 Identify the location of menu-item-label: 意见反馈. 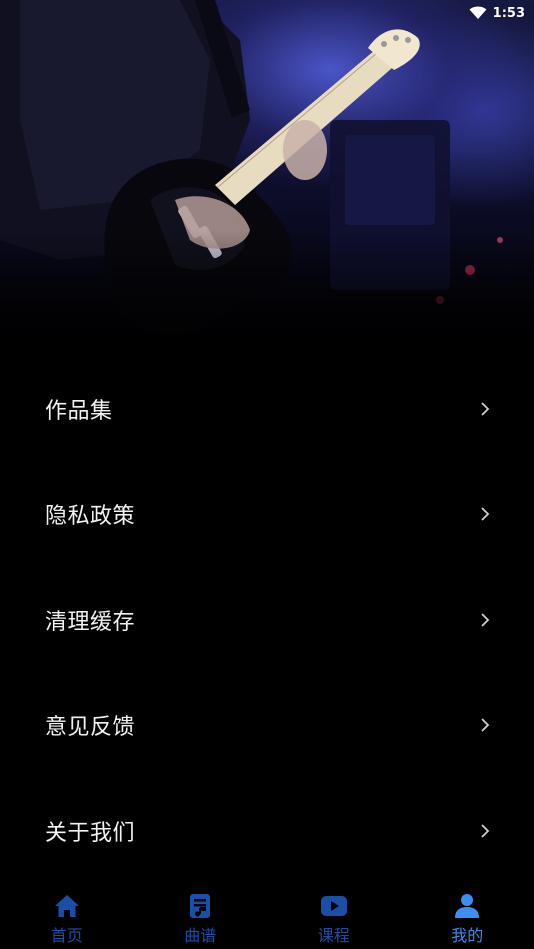
(90, 728).